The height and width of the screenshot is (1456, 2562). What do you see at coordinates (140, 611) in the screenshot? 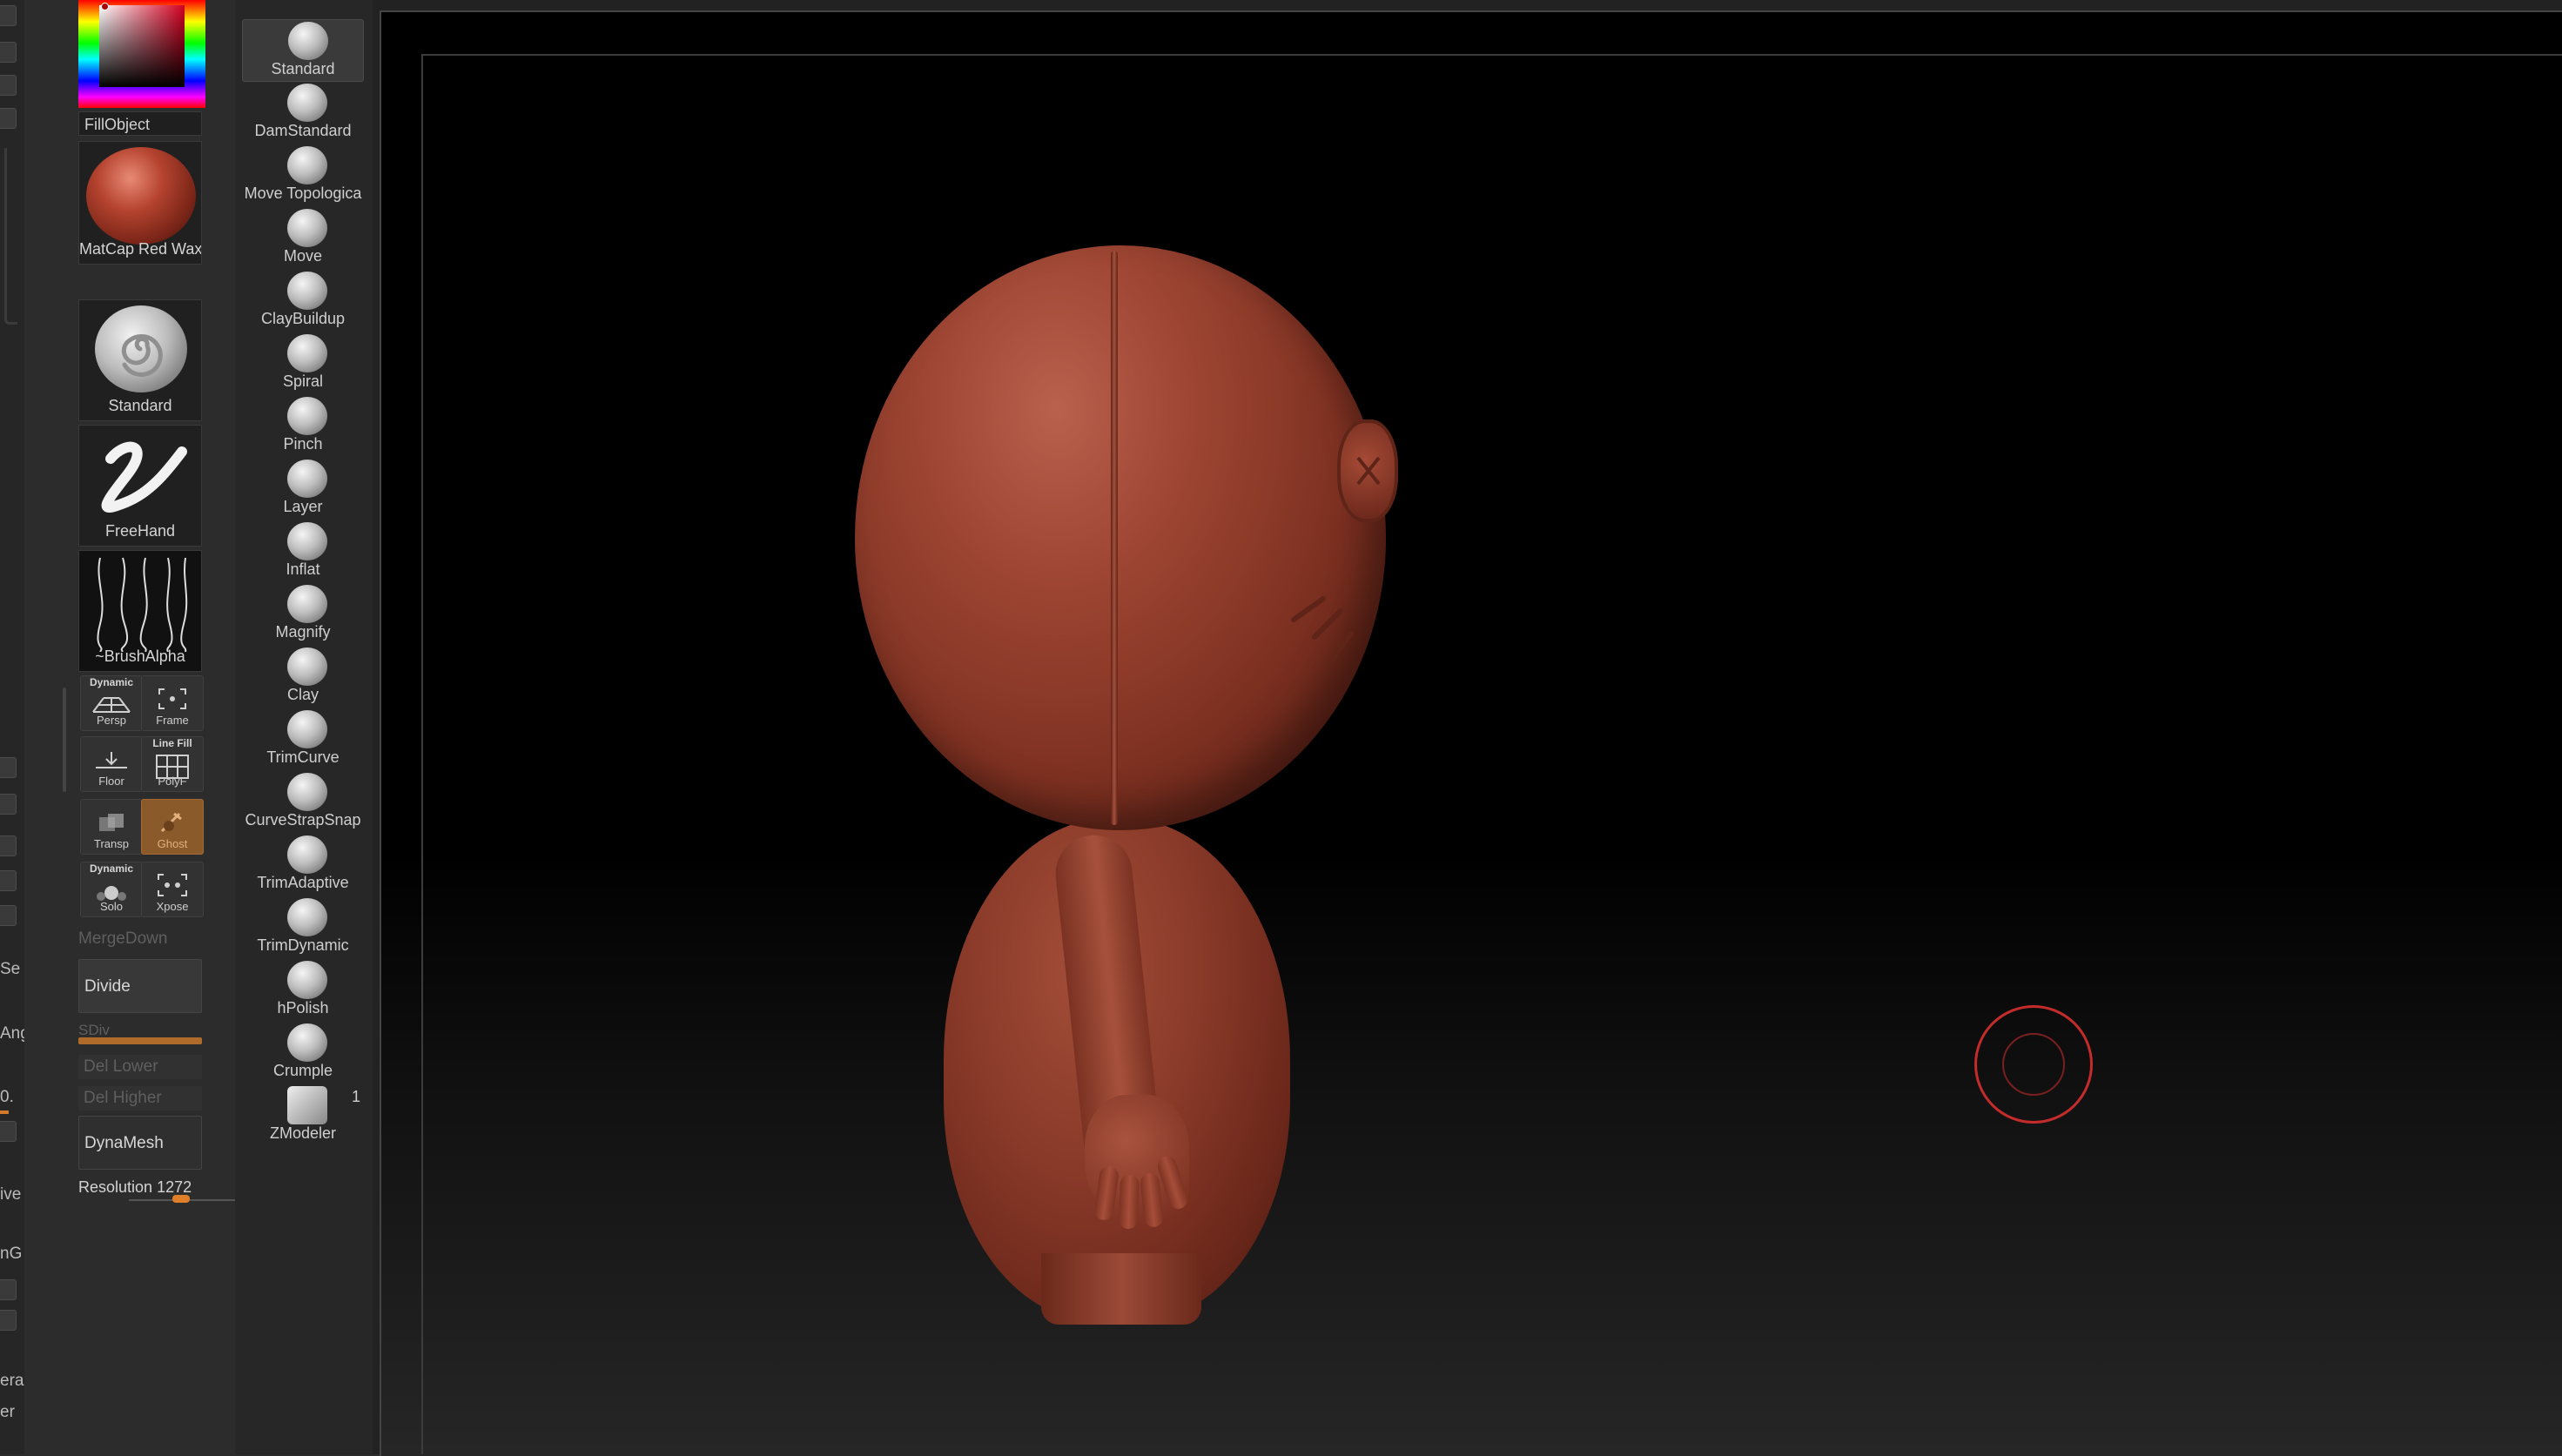
I see `alpha-selector: ~BrushAlpha` at bounding box center [140, 611].